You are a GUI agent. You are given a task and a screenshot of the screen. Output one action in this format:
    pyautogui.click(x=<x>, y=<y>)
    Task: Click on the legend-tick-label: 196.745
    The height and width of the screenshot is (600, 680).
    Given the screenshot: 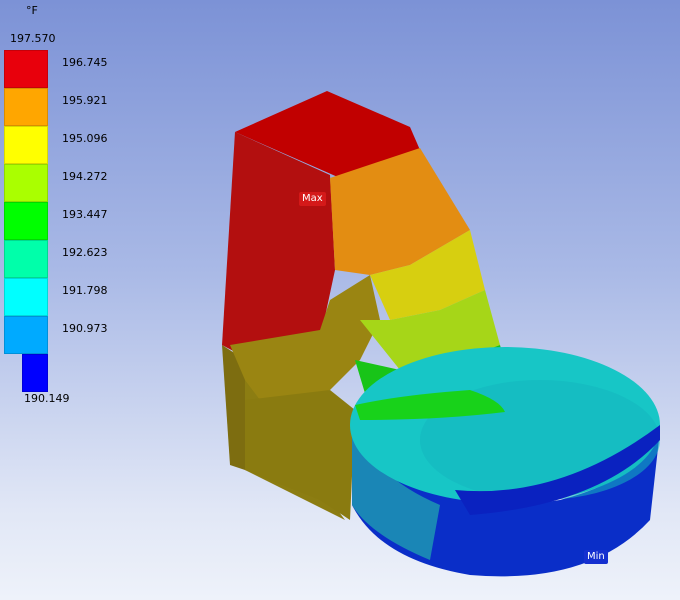 What is the action you would take?
    pyautogui.click(x=85, y=62)
    